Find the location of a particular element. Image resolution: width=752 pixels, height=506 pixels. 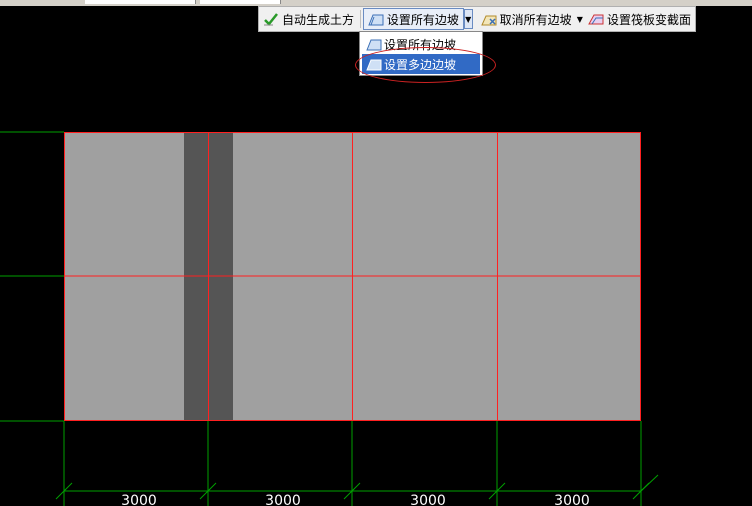

toolbar-separator is located at coordinates (360, 19).